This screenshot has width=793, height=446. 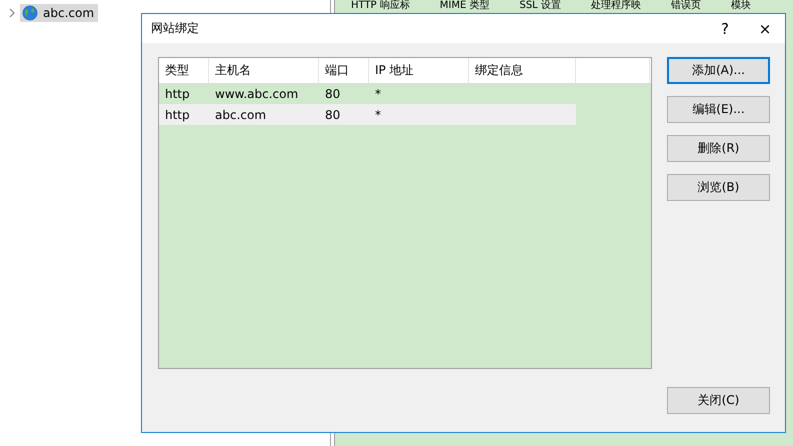 What do you see at coordinates (175, 28) in the screenshot?
I see `dialog-title: 网站绑定` at bounding box center [175, 28].